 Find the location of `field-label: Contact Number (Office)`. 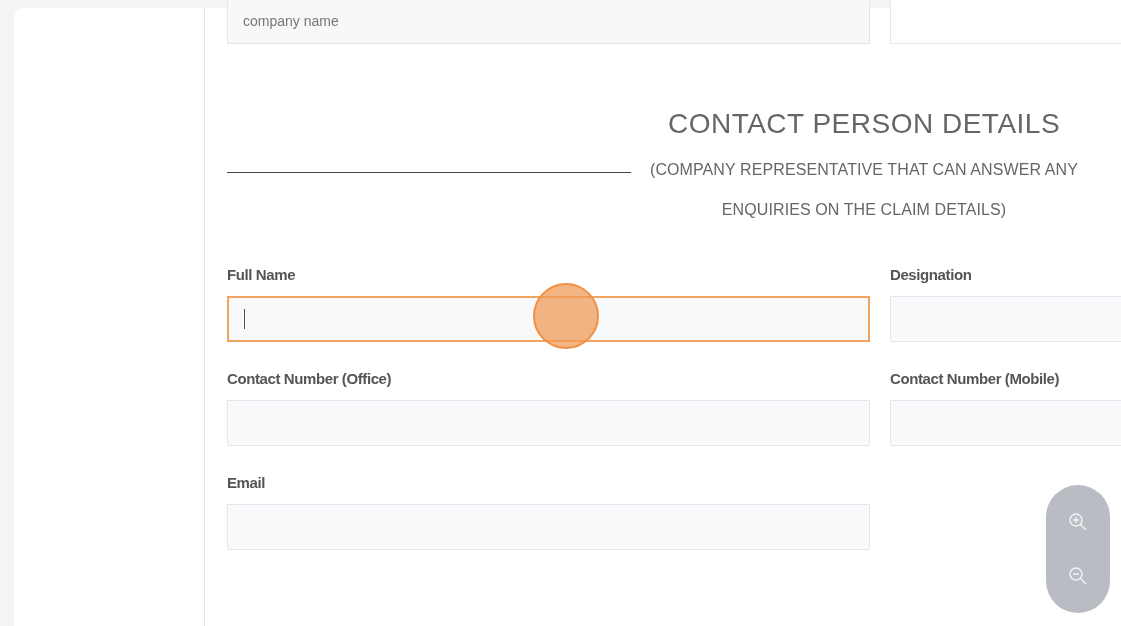

field-label: Contact Number (Office) is located at coordinates (310, 379).